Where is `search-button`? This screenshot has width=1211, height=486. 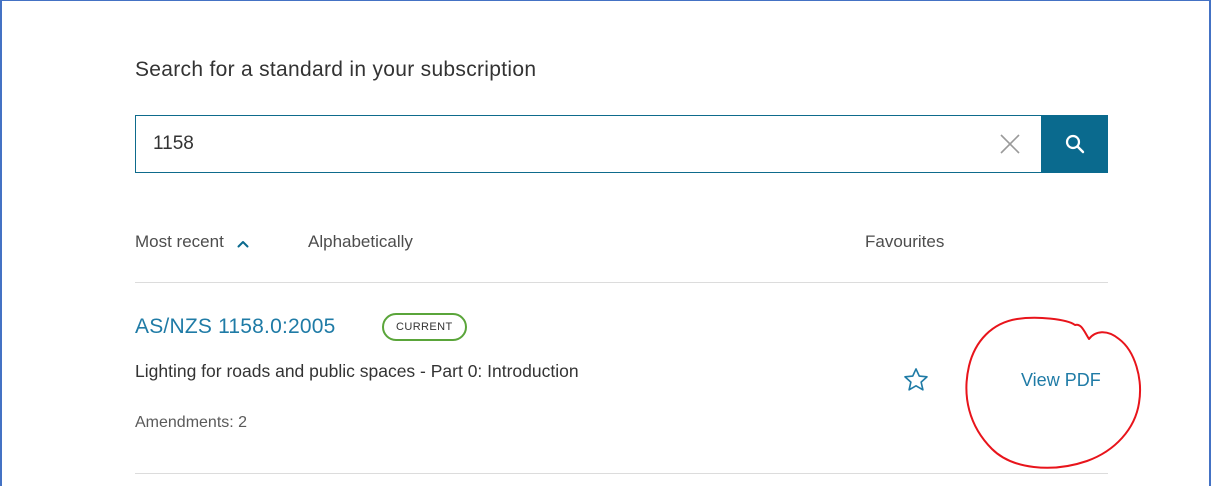
search-button is located at coordinates (1074, 144).